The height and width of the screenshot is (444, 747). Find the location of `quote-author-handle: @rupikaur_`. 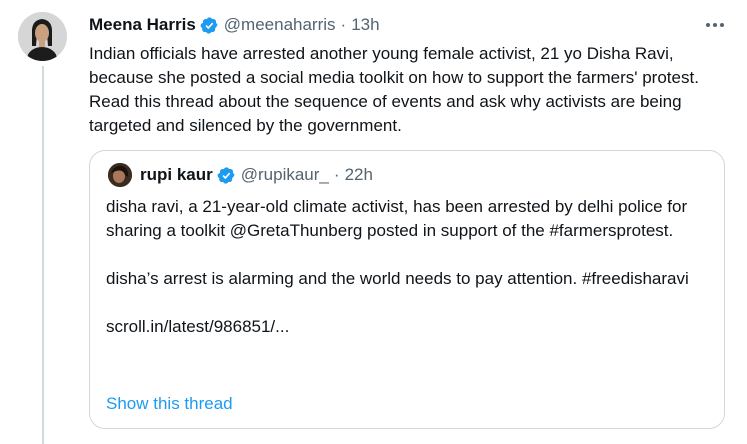

quote-author-handle: @rupikaur_ is located at coordinates (284, 174).